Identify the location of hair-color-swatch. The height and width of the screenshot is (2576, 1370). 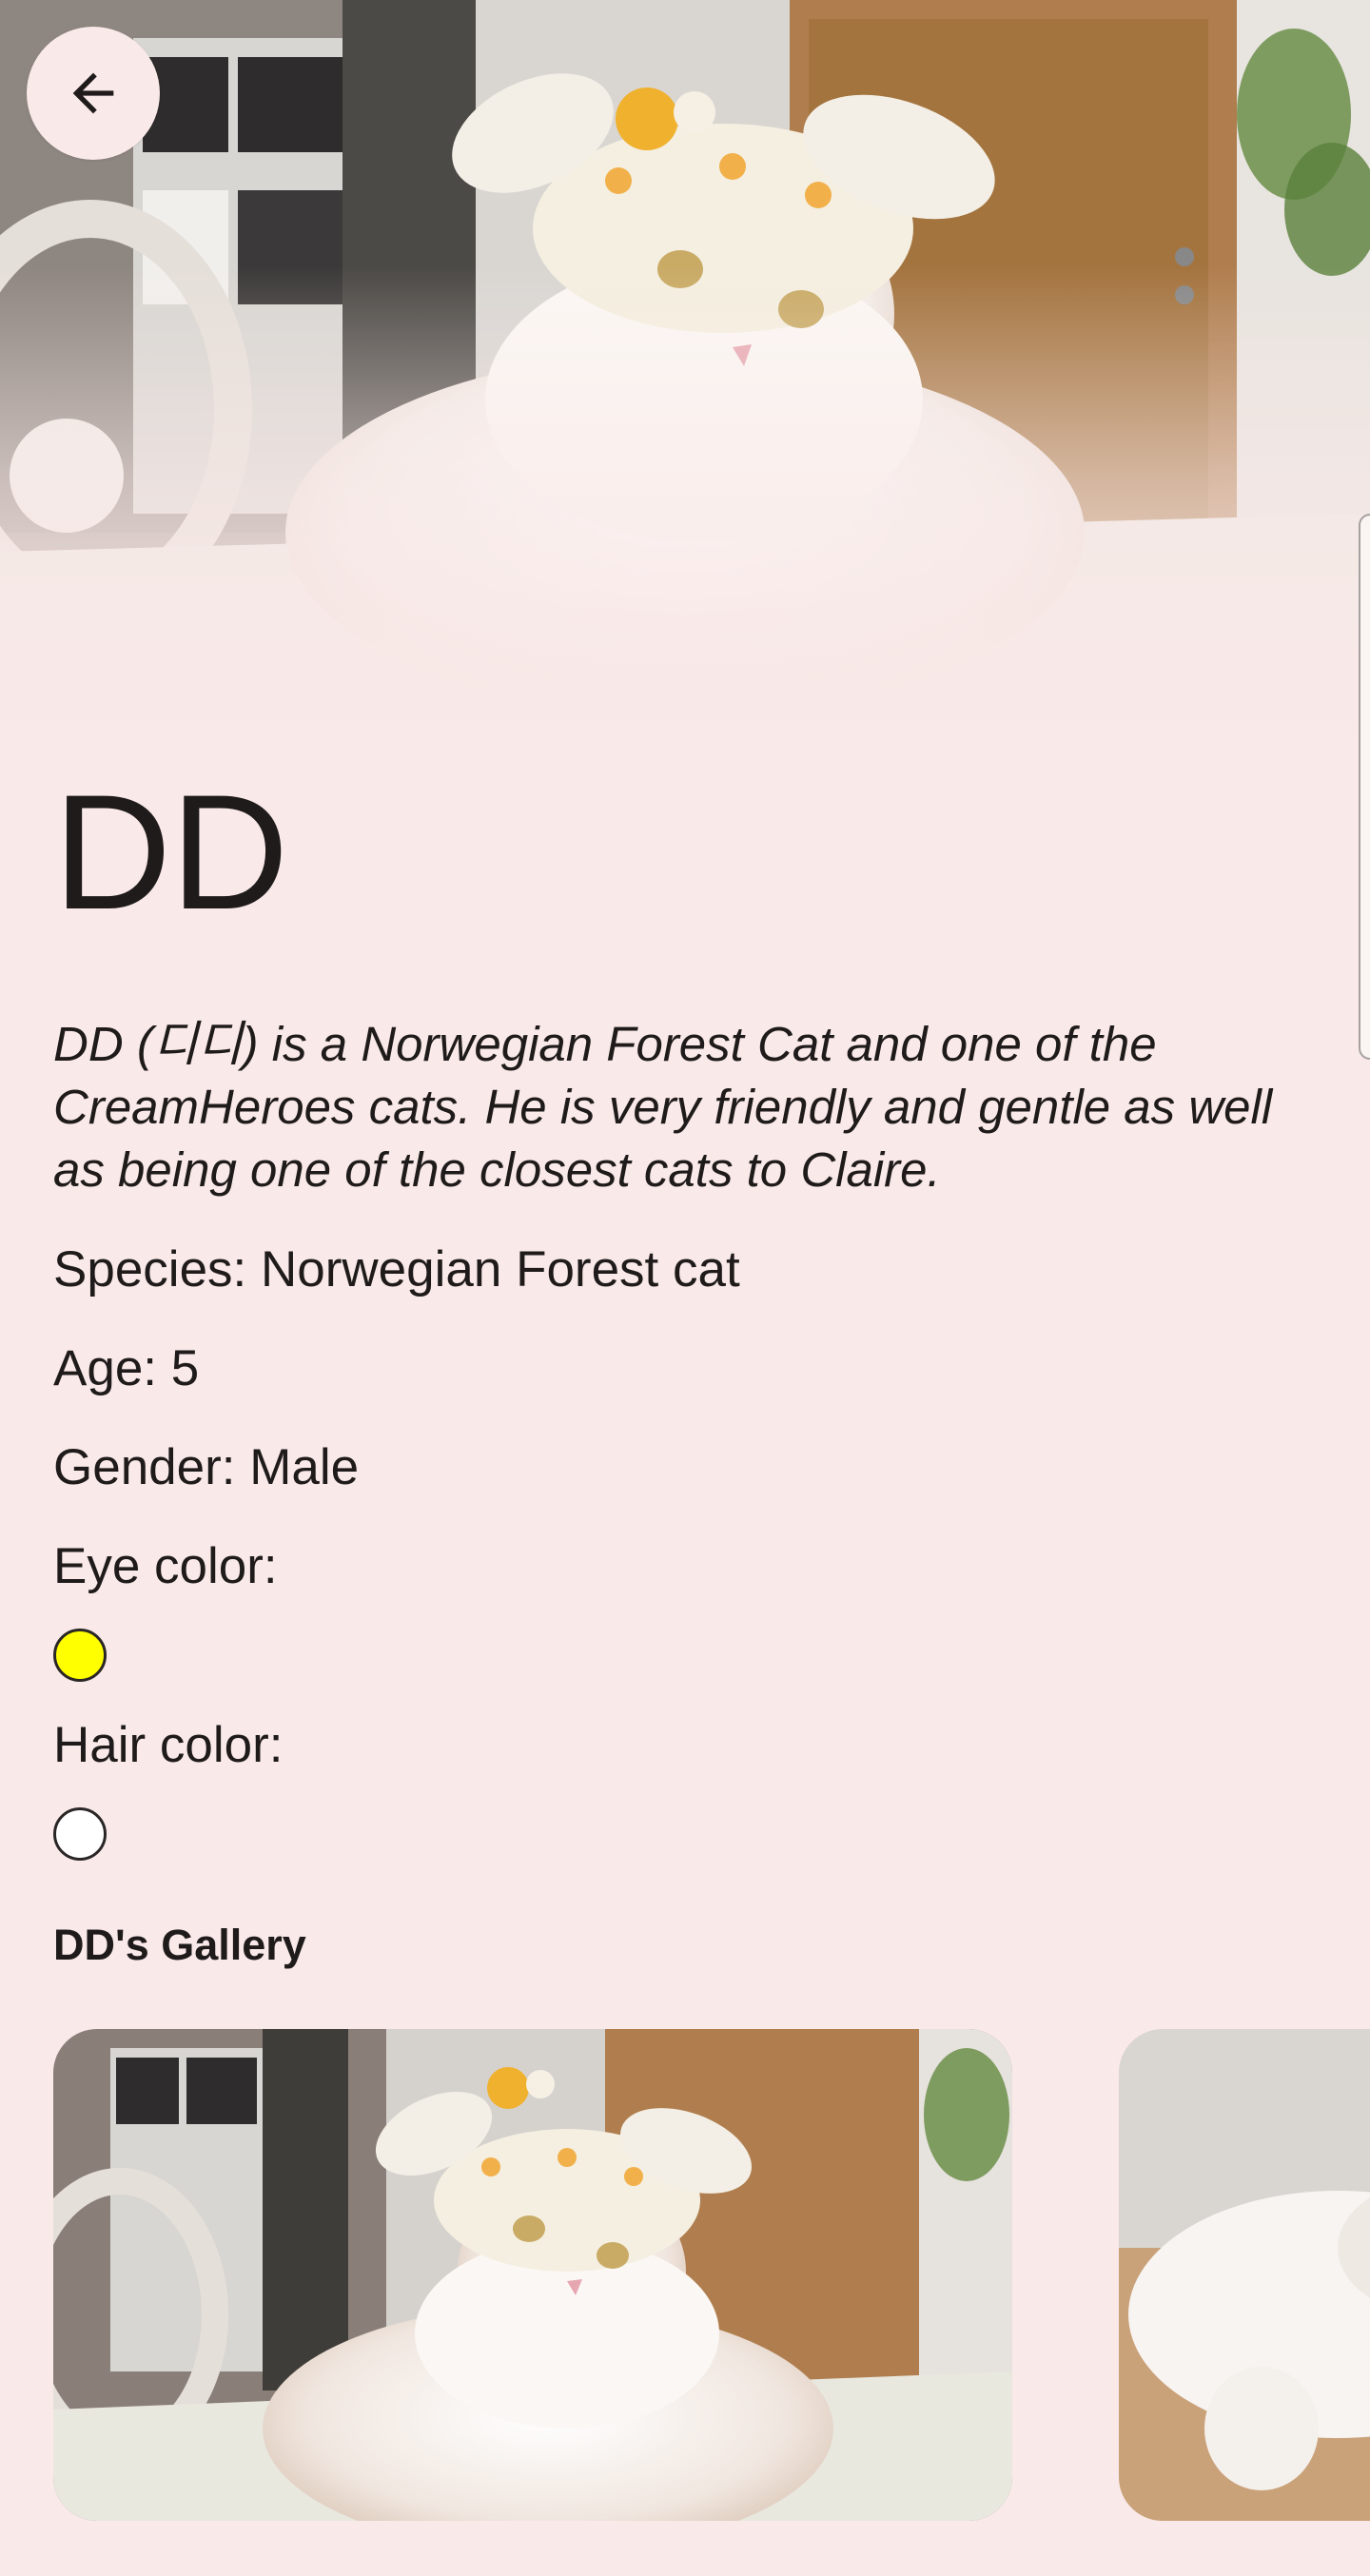
(80, 1834).